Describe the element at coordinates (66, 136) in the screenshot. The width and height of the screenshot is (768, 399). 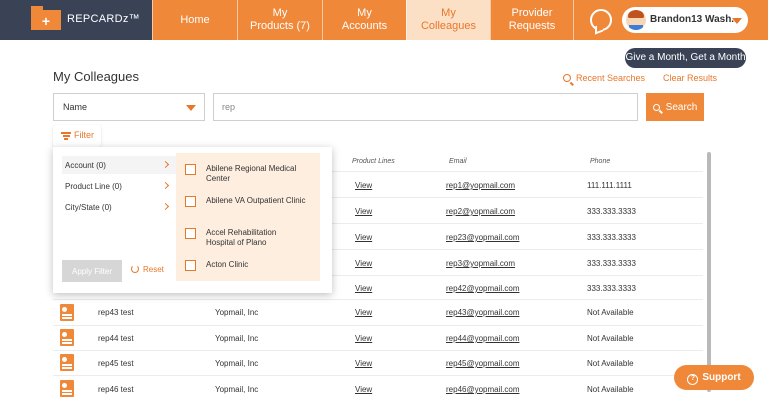
I see `filter-icon` at that location.